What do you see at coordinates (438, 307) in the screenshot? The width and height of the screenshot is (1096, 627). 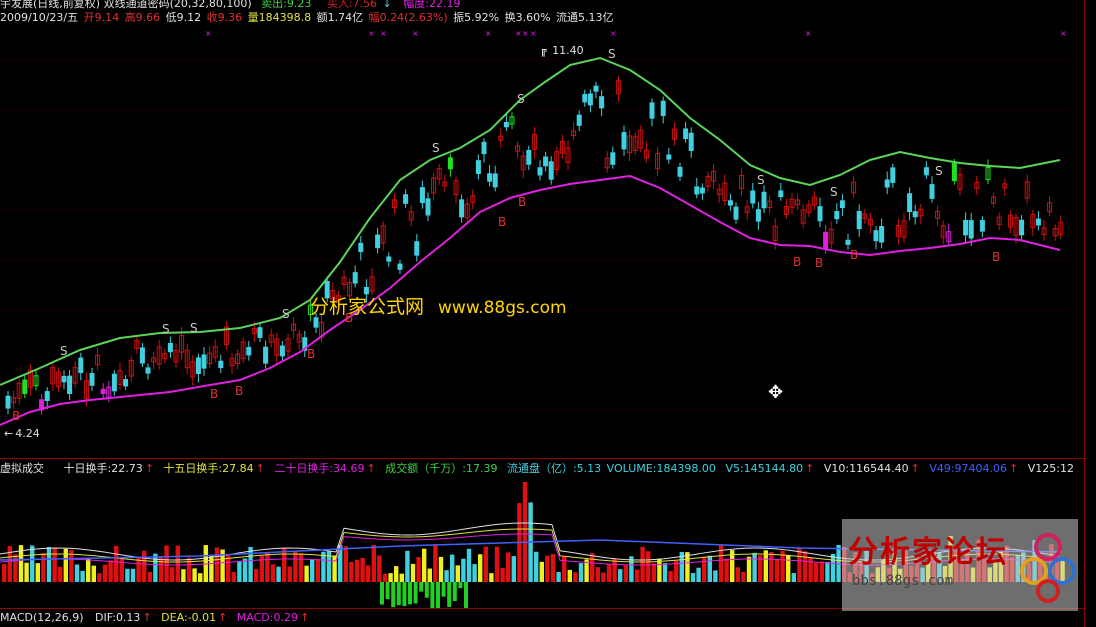 I see `watermark: 分析家公式网 www.88gs.com` at bounding box center [438, 307].